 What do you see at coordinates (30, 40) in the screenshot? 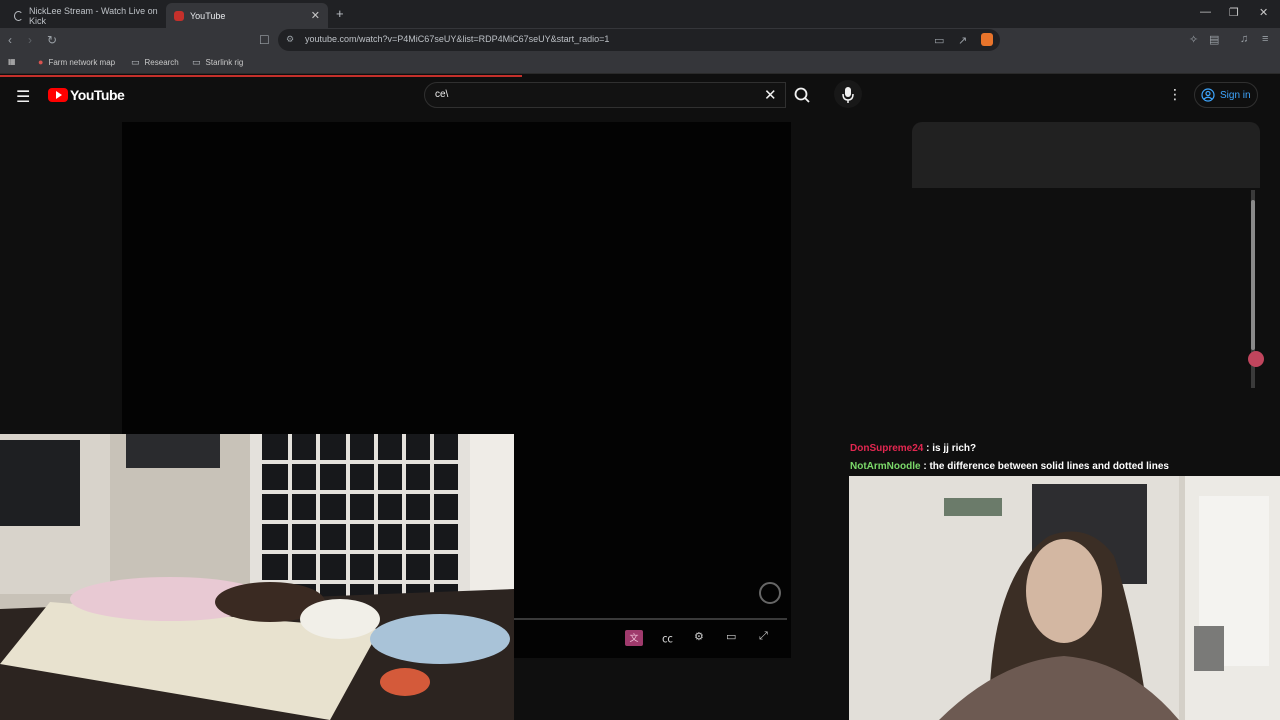
I see `forward-icon: ›` at bounding box center [30, 40].